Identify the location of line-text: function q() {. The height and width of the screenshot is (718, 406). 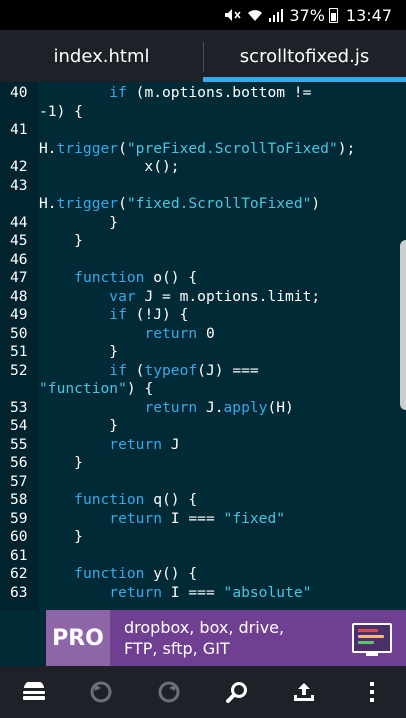
(136, 499).